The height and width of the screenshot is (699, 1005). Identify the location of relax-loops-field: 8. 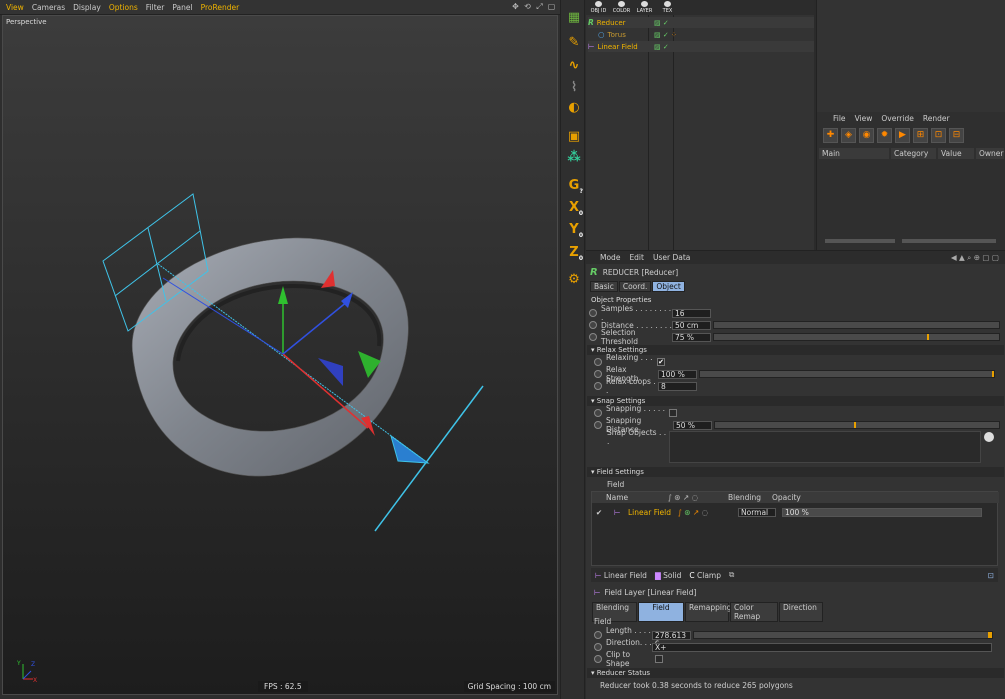
(677, 386).